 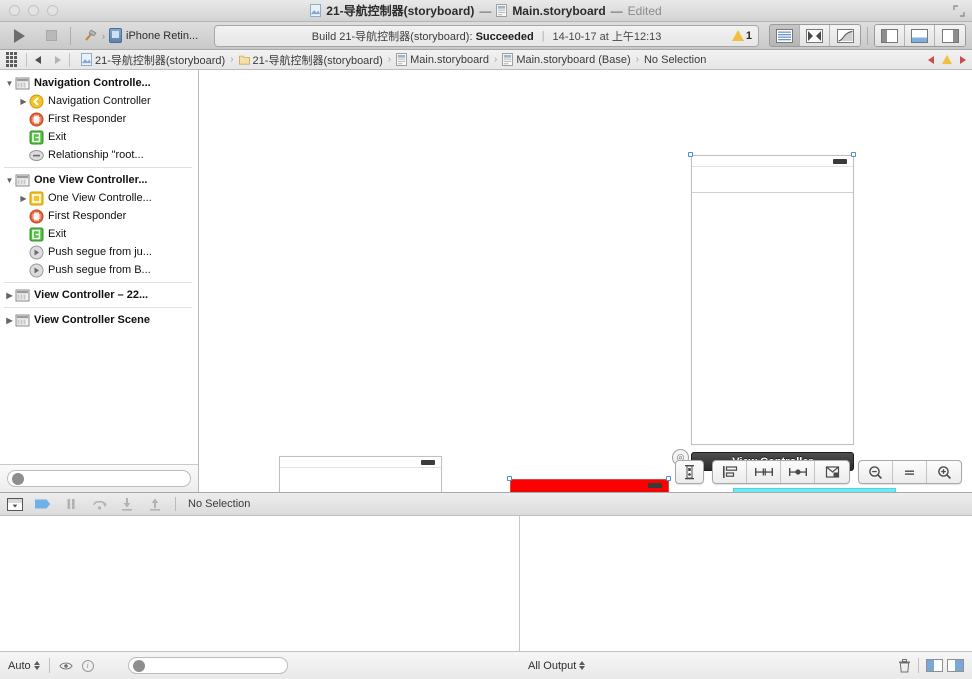 What do you see at coordinates (14, 10) in the screenshot?
I see `close-button` at bounding box center [14, 10].